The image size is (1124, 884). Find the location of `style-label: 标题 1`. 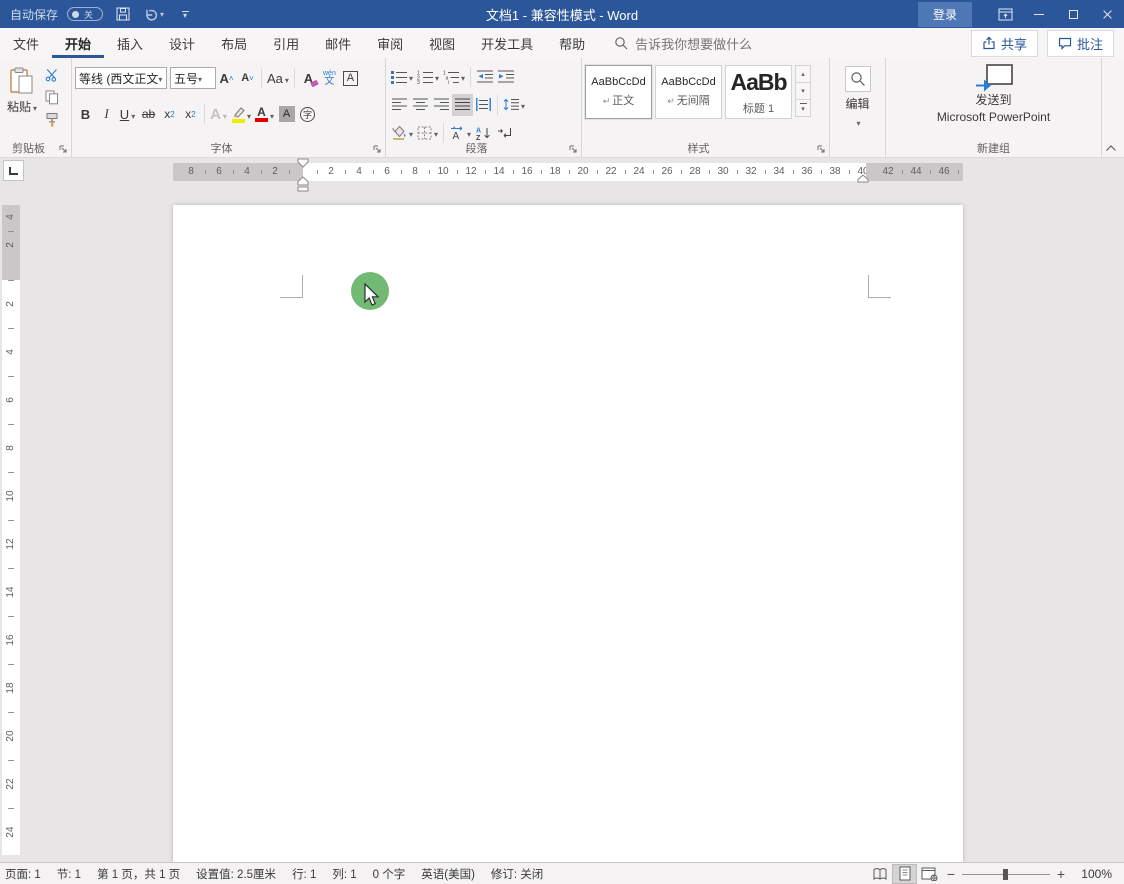

style-label: 标题 1 is located at coordinates (758, 108).